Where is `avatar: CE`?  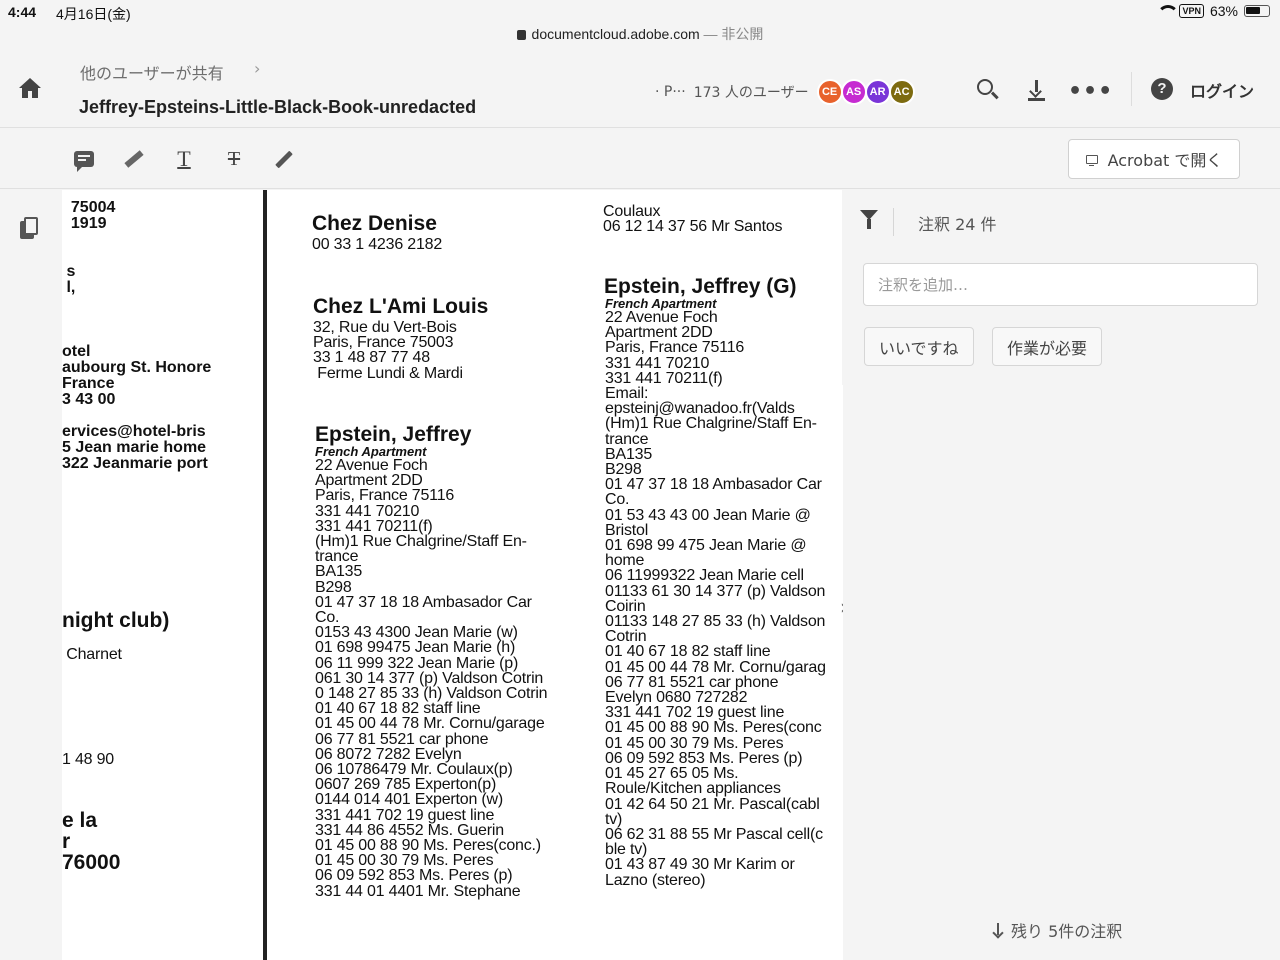
avatar: CE is located at coordinates (829, 92).